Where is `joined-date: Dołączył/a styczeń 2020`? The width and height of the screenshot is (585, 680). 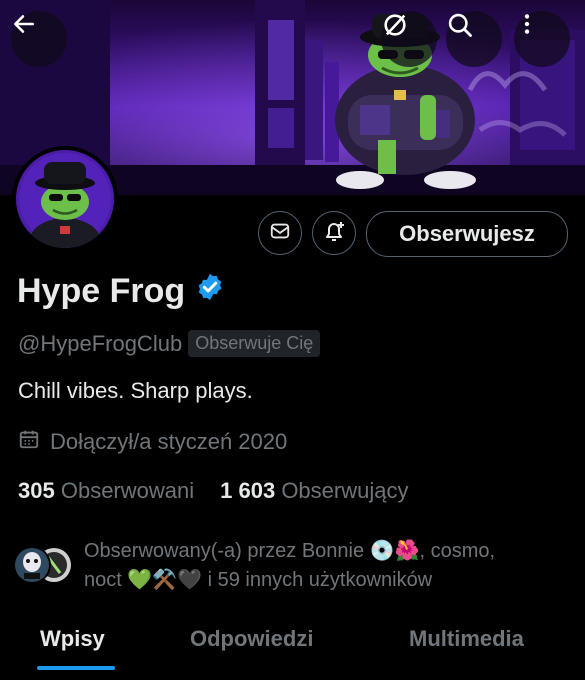 joined-date: Dołączył/a styczeń 2020 is located at coordinates (169, 441).